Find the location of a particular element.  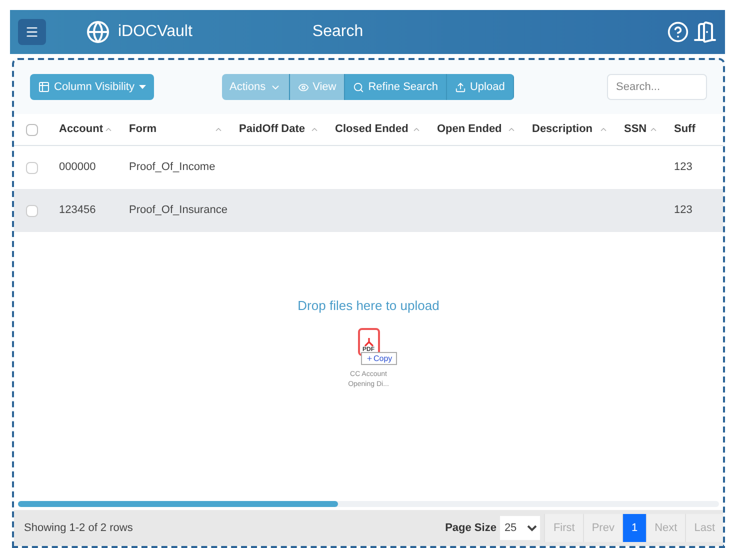

upload-icon is located at coordinates (460, 87).